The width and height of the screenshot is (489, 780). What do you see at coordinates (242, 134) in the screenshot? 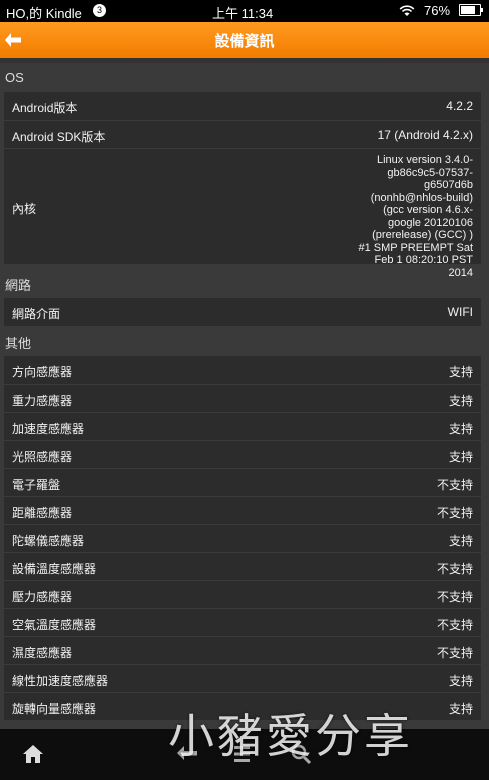
I see `row-android-sdk: Android SDK版本 17 (Android 4.2.x)` at bounding box center [242, 134].